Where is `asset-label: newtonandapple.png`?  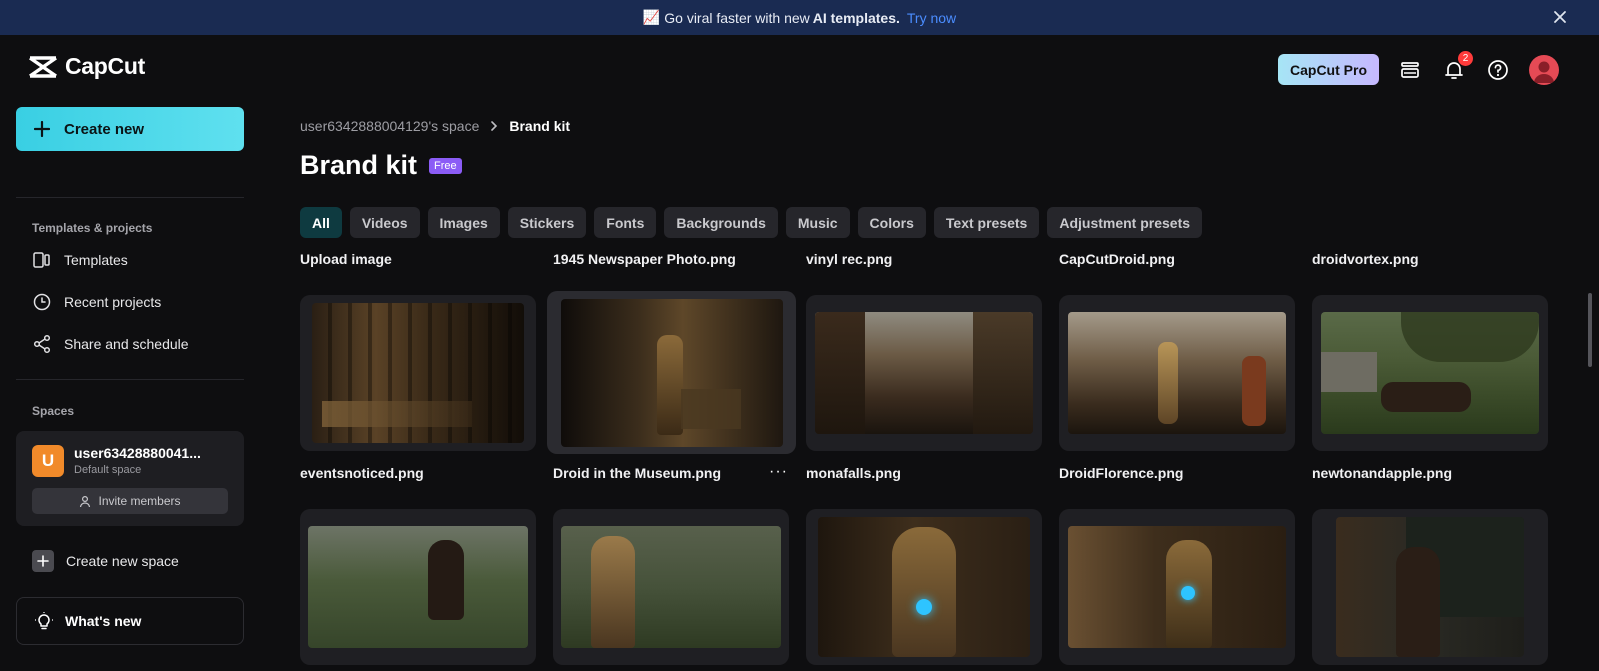
asset-label: newtonandapple.png is located at coordinates (1382, 473).